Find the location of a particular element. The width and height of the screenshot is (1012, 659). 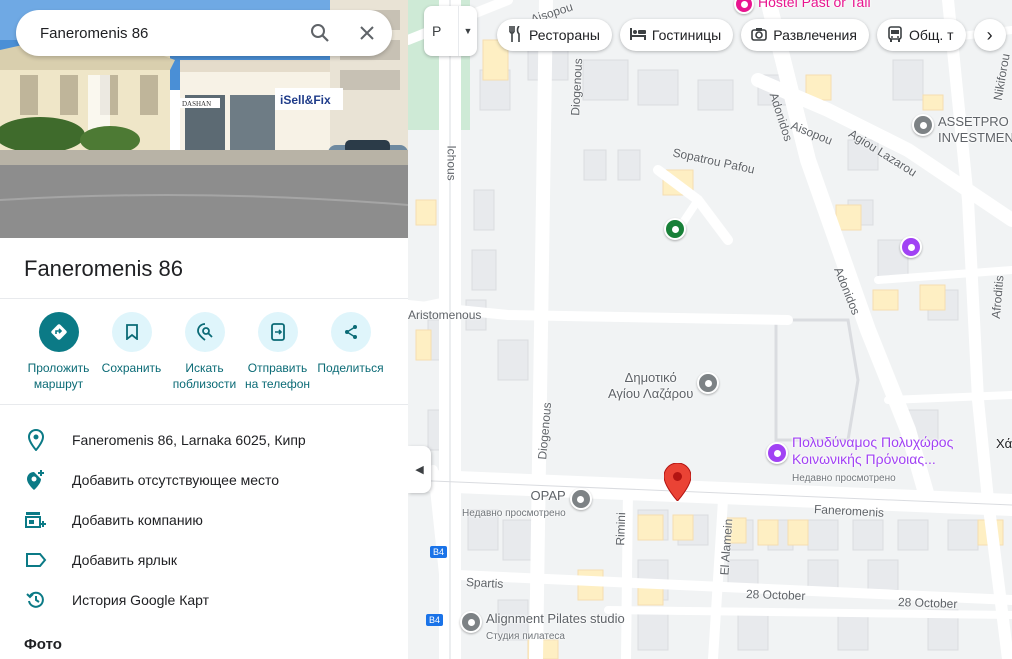

chevron-down-icon: ▼ is located at coordinates (467, 31).